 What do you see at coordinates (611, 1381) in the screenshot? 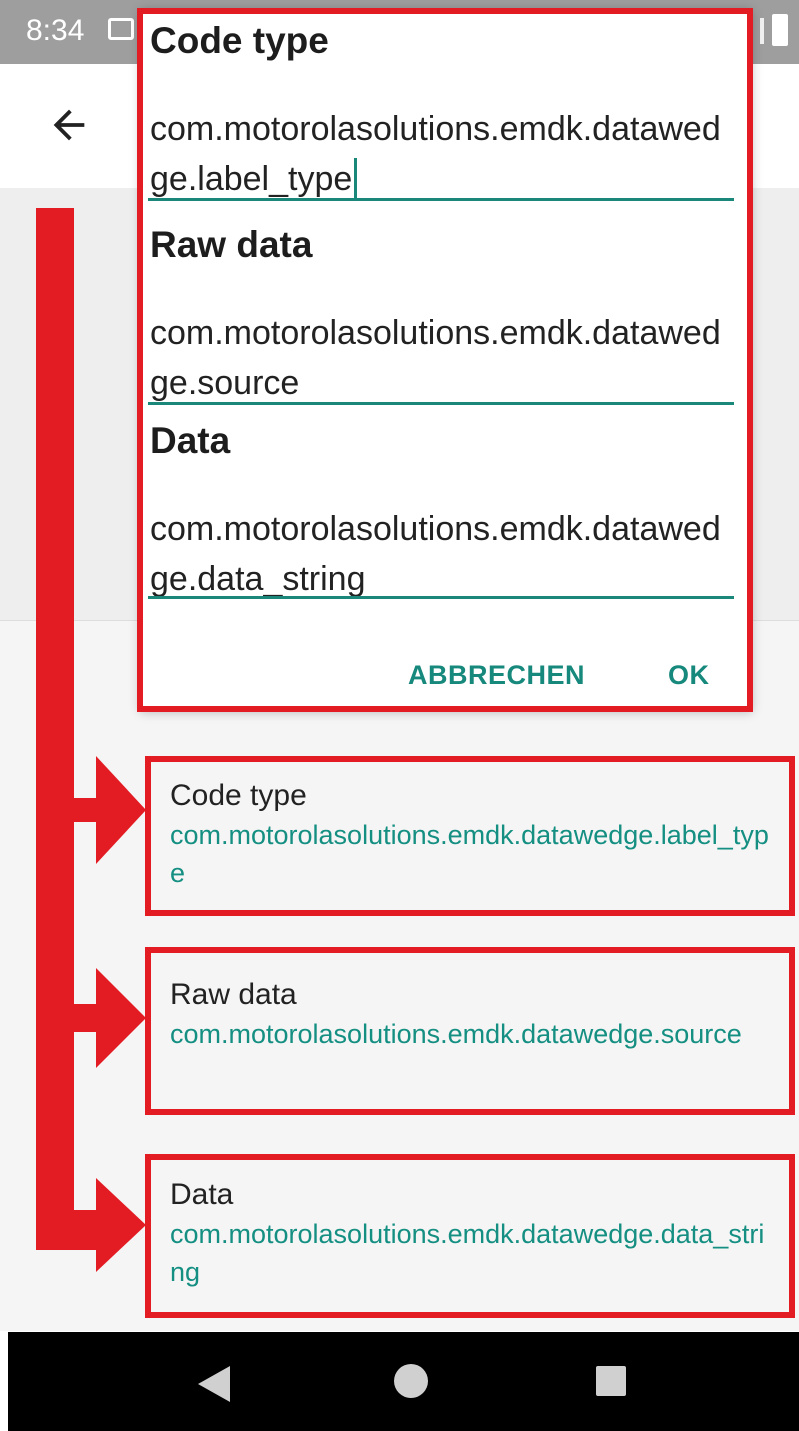
I see `nav-recents-icon` at bounding box center [611, 1381].